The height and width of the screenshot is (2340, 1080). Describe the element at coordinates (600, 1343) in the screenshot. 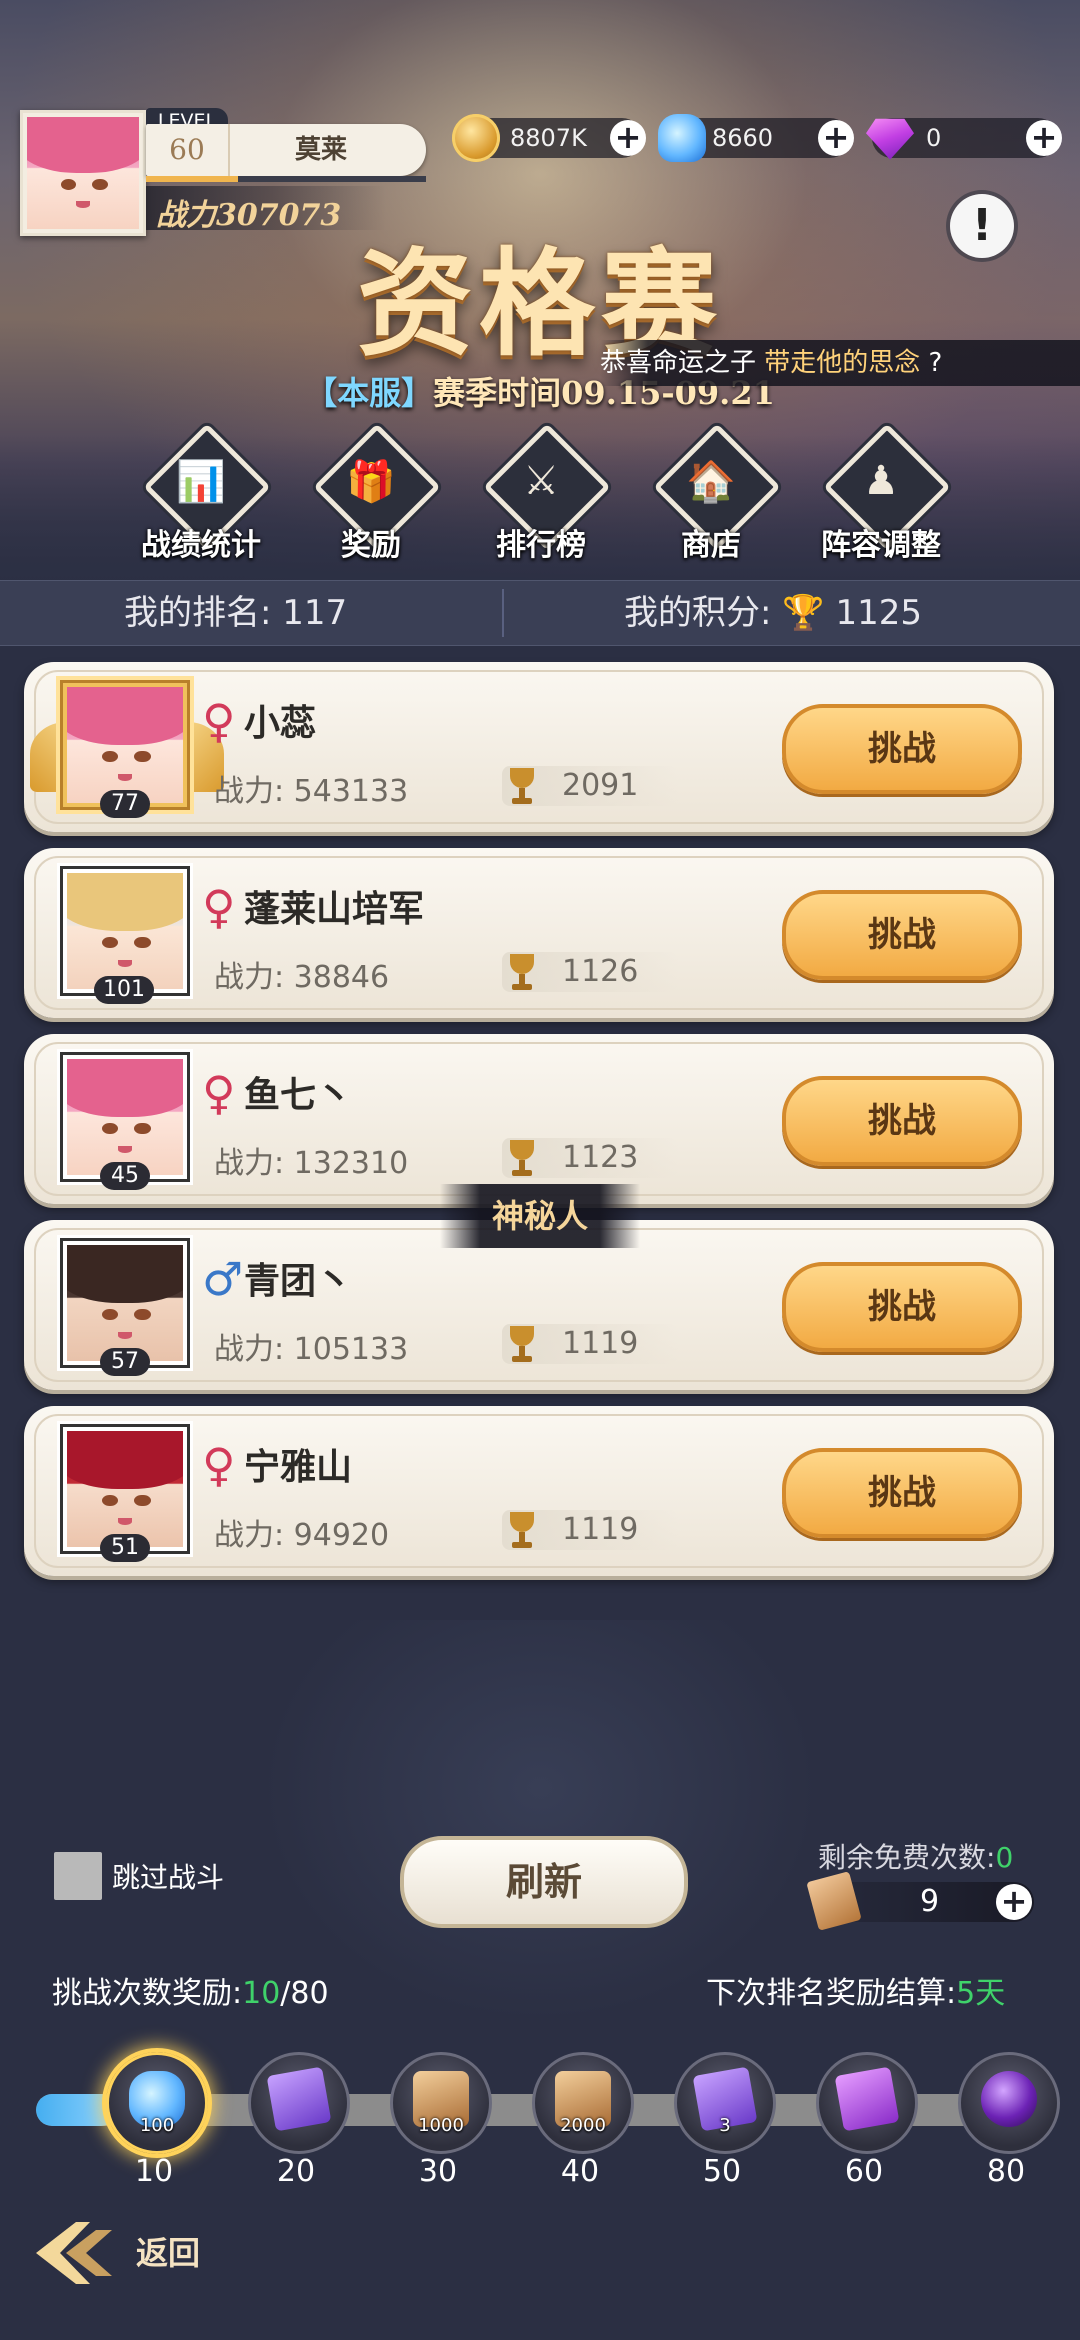

I see `opponent-score-value: 1119` at that location.